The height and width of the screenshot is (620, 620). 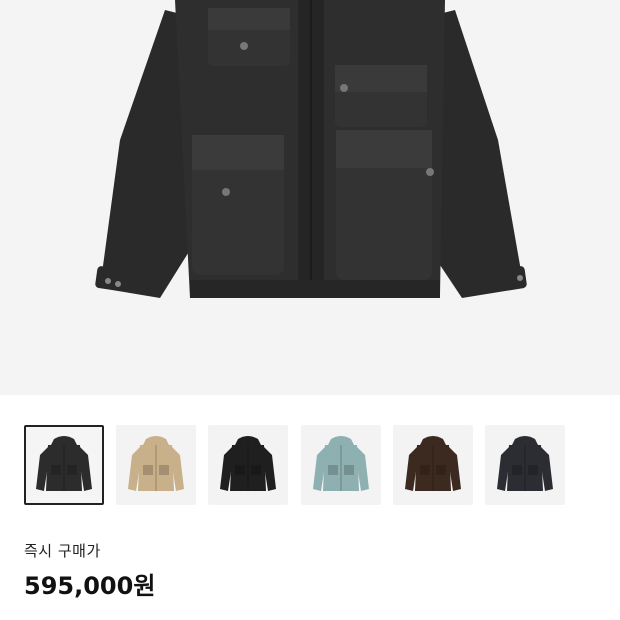 I want to click on jacket-beige-thumbnail, so click(x=156, y=463).